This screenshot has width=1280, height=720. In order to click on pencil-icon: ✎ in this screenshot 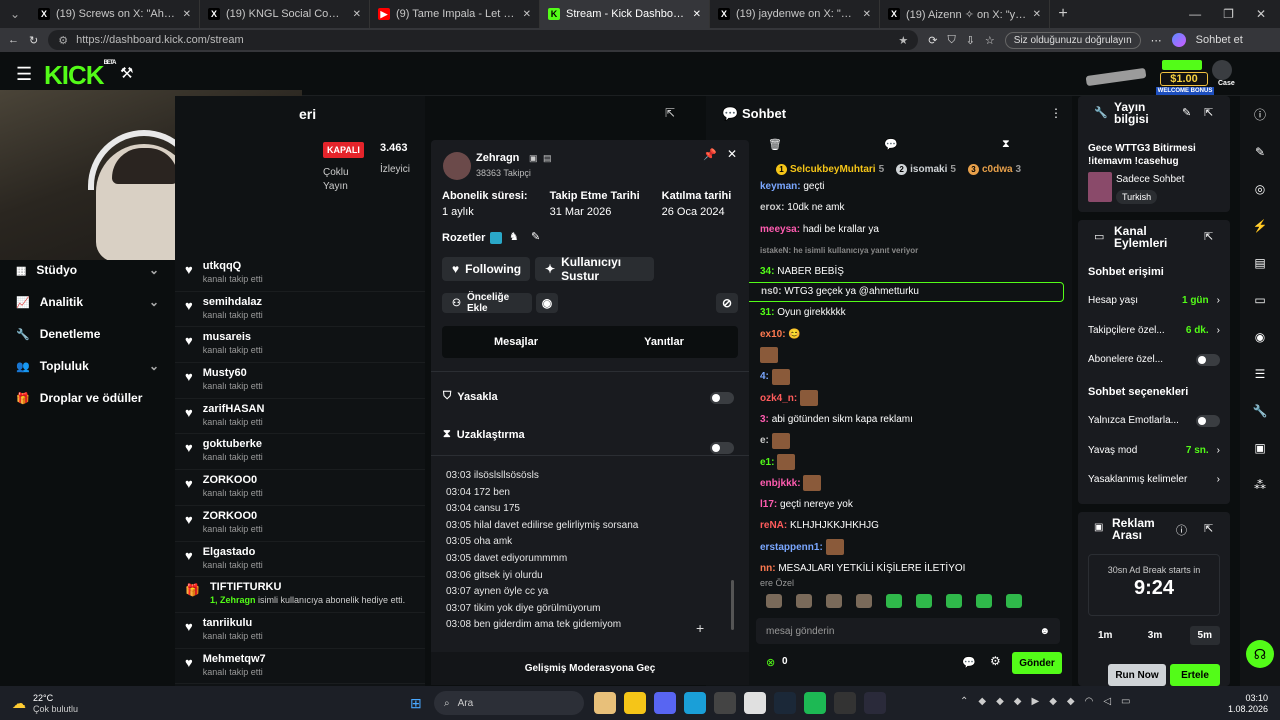, I will do `click(1260, 151)`.